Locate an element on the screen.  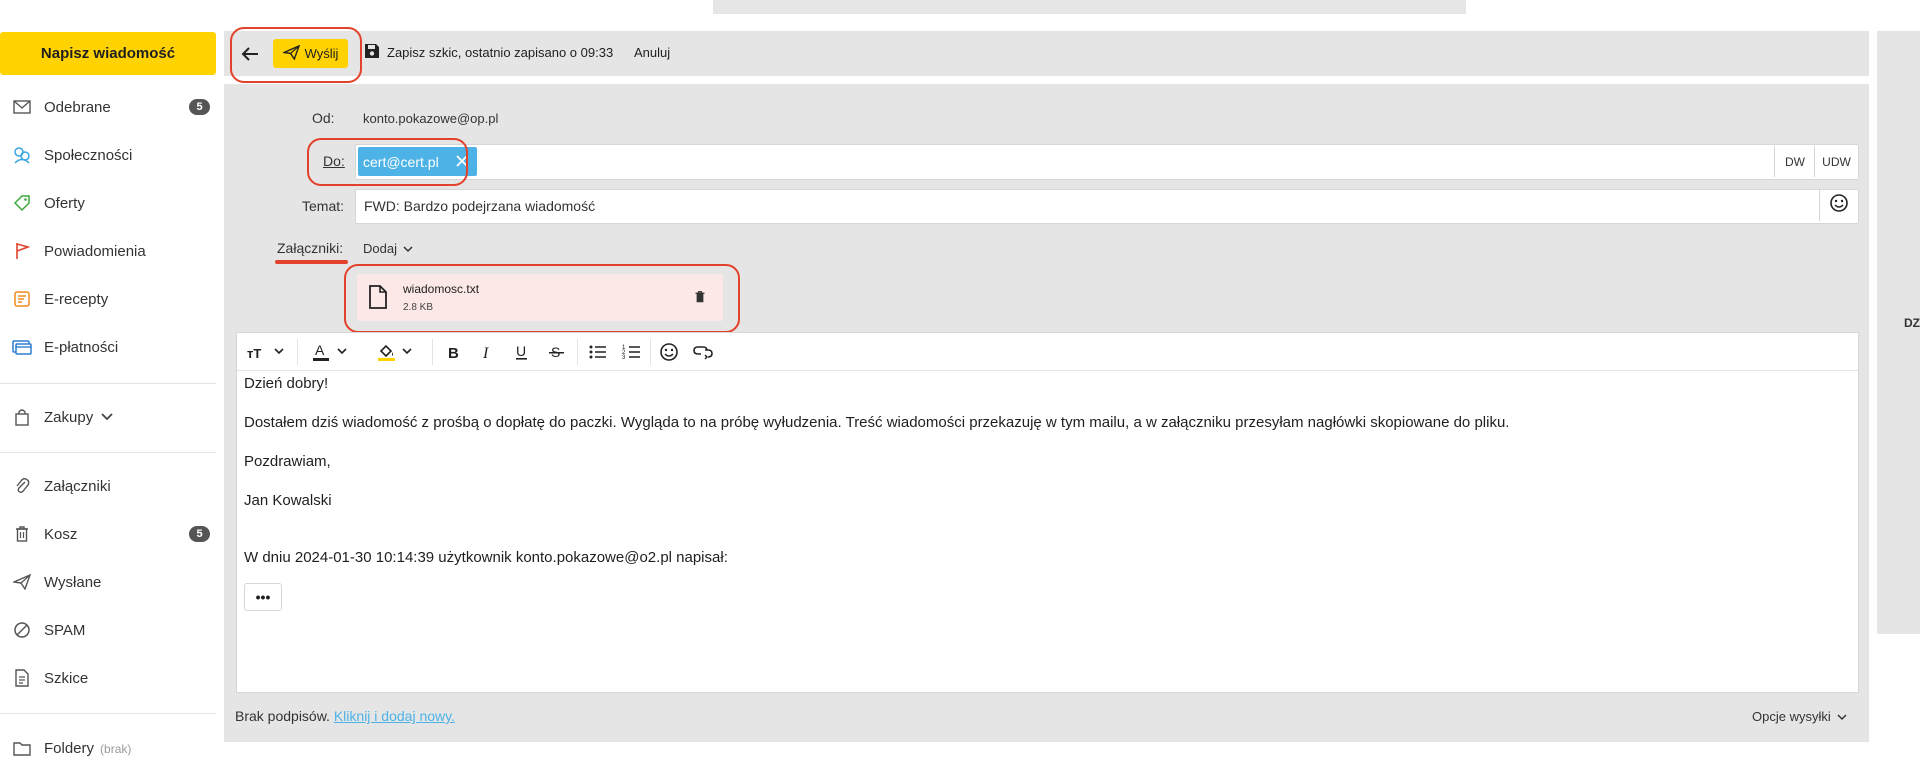
flag-icon is located at coordinates (22, 251).